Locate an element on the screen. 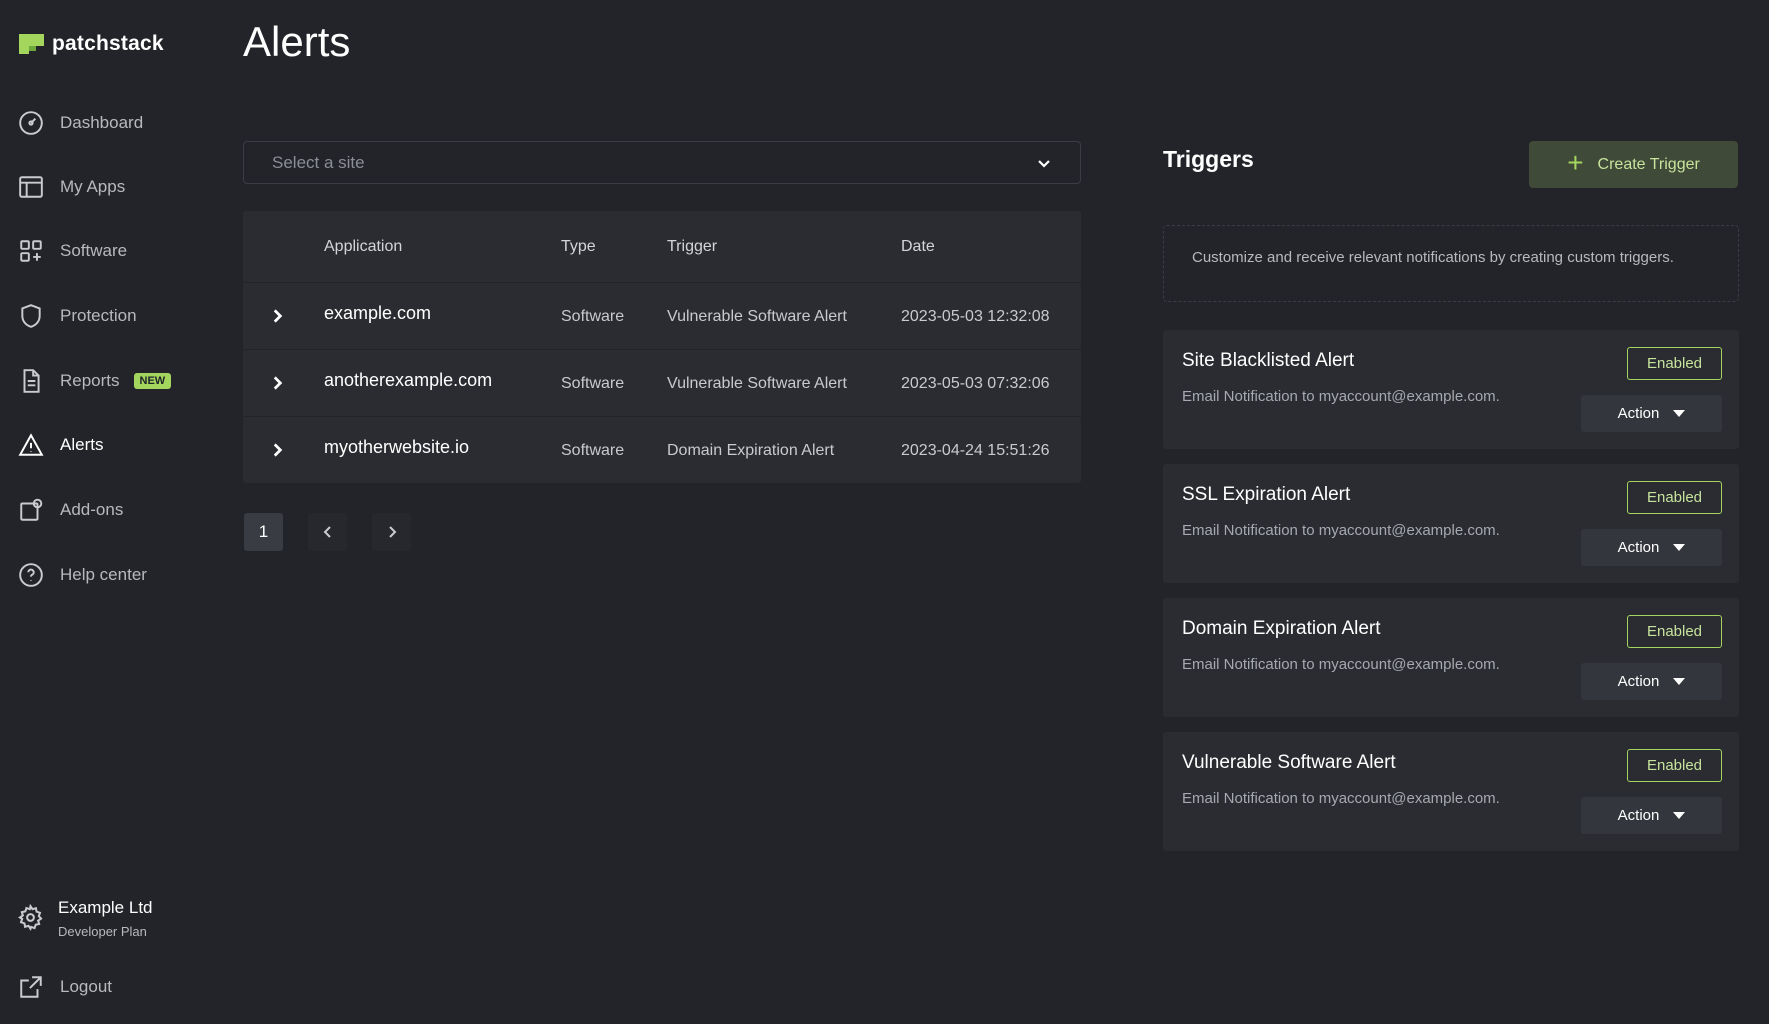  table-header: Application Type Trigger Date is located at coordinates (662, 246).